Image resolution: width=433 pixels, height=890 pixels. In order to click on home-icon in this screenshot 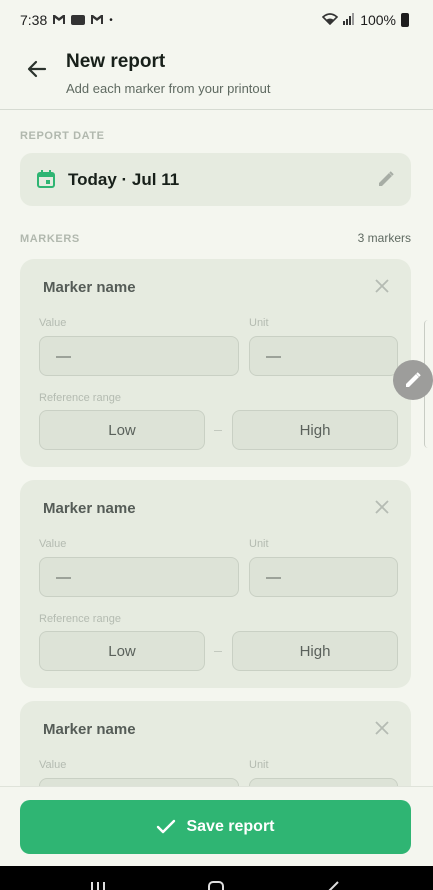, I will do `click(216, 884)`.